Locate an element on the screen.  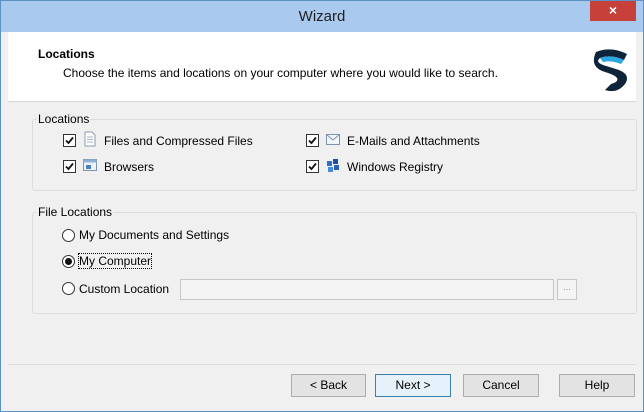
window-title: Wizard is located at coordinates (322, 16).